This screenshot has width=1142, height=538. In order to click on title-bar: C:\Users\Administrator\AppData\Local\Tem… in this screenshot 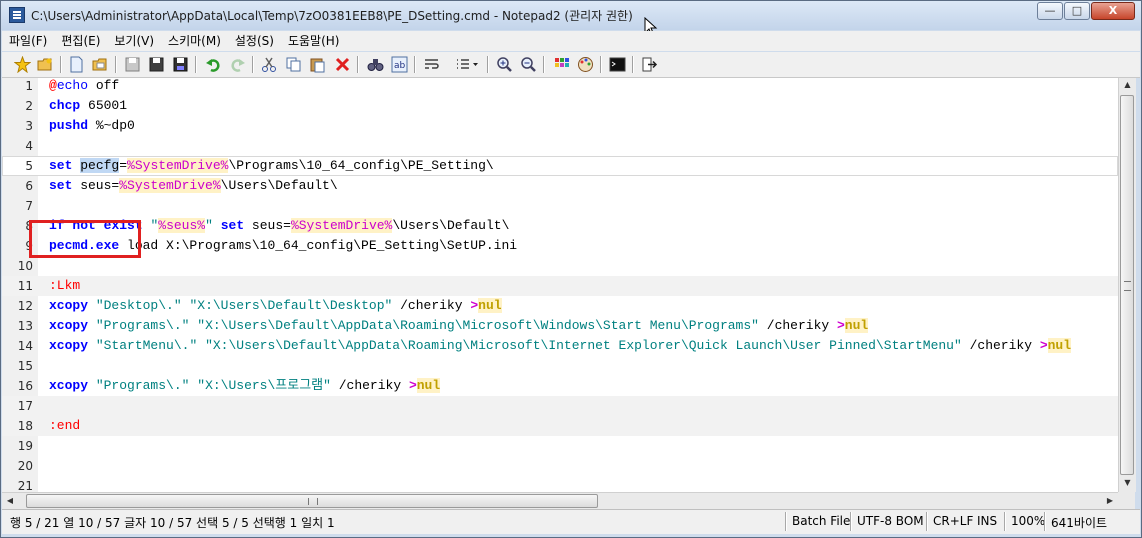, I will do `click(571, 15)`.